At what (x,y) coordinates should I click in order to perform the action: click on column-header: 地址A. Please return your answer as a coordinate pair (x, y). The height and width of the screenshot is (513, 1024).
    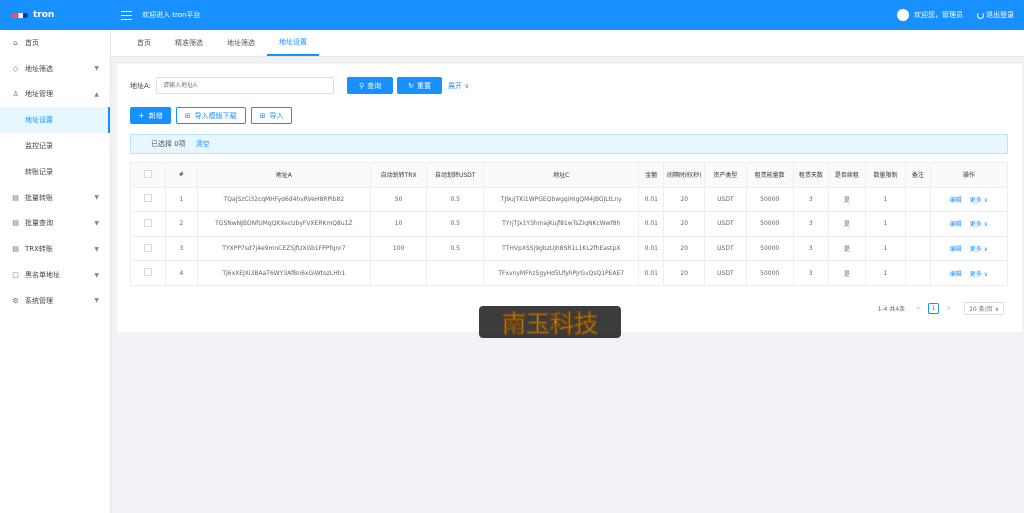
    Looking at the image, I should click on (284, 175).